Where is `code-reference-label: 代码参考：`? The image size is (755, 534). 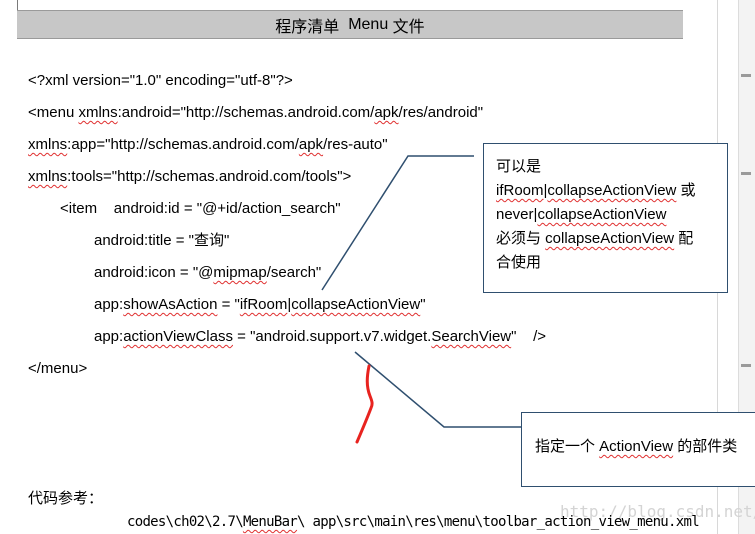 code-reference-label: 代码参考： is located at coordinates (66, 498).